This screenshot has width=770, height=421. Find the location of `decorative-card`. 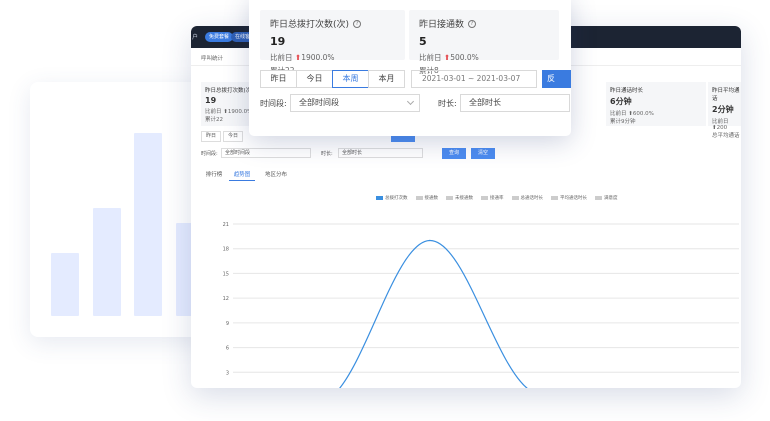

decorative-card is located at coordinates (120, 209).